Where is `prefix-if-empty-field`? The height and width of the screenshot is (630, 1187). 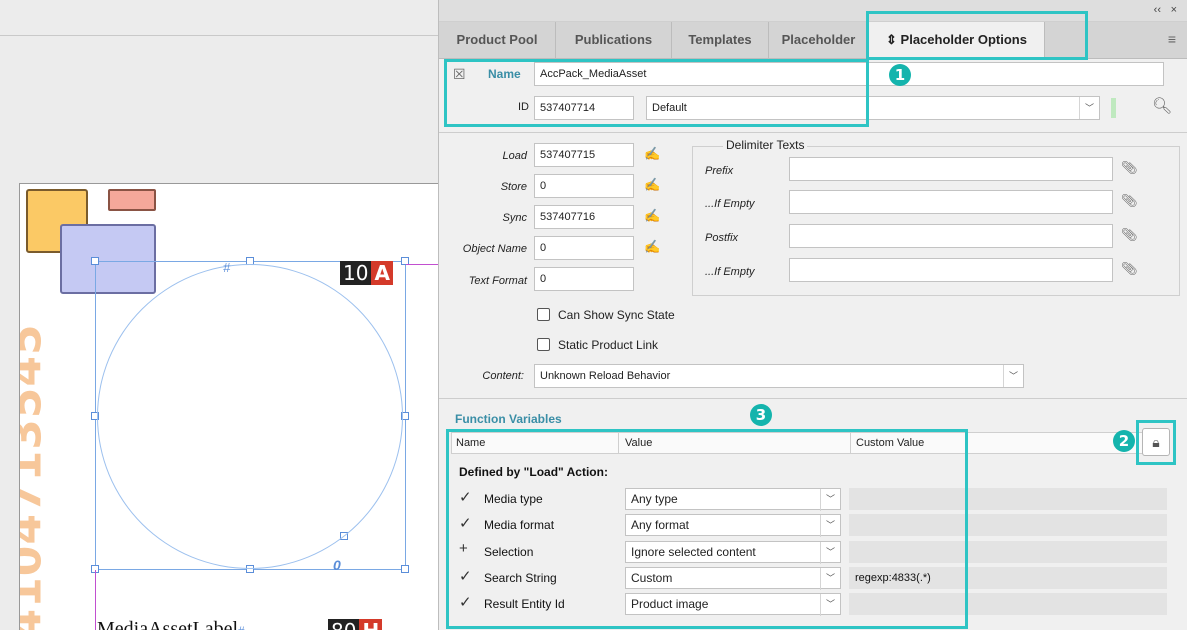 prefix-if-empty-field is located at coordinates (951, 202).